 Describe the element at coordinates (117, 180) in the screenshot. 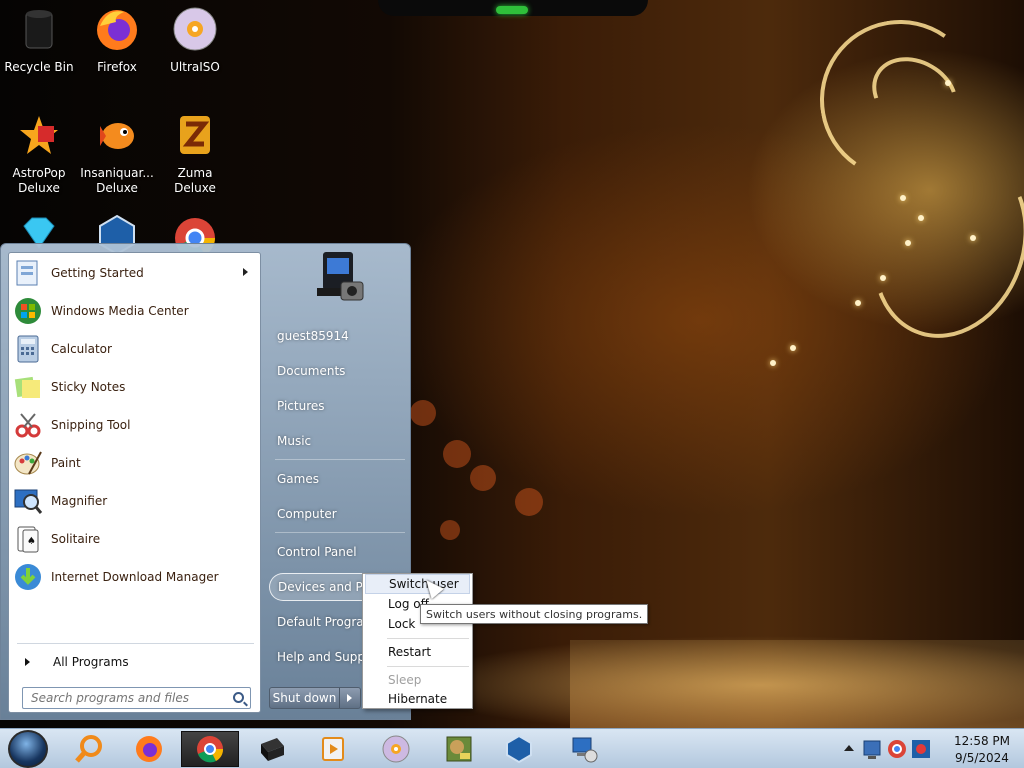

I see `desktop-icon-label: Insaniquar... Deluxe` at that location.